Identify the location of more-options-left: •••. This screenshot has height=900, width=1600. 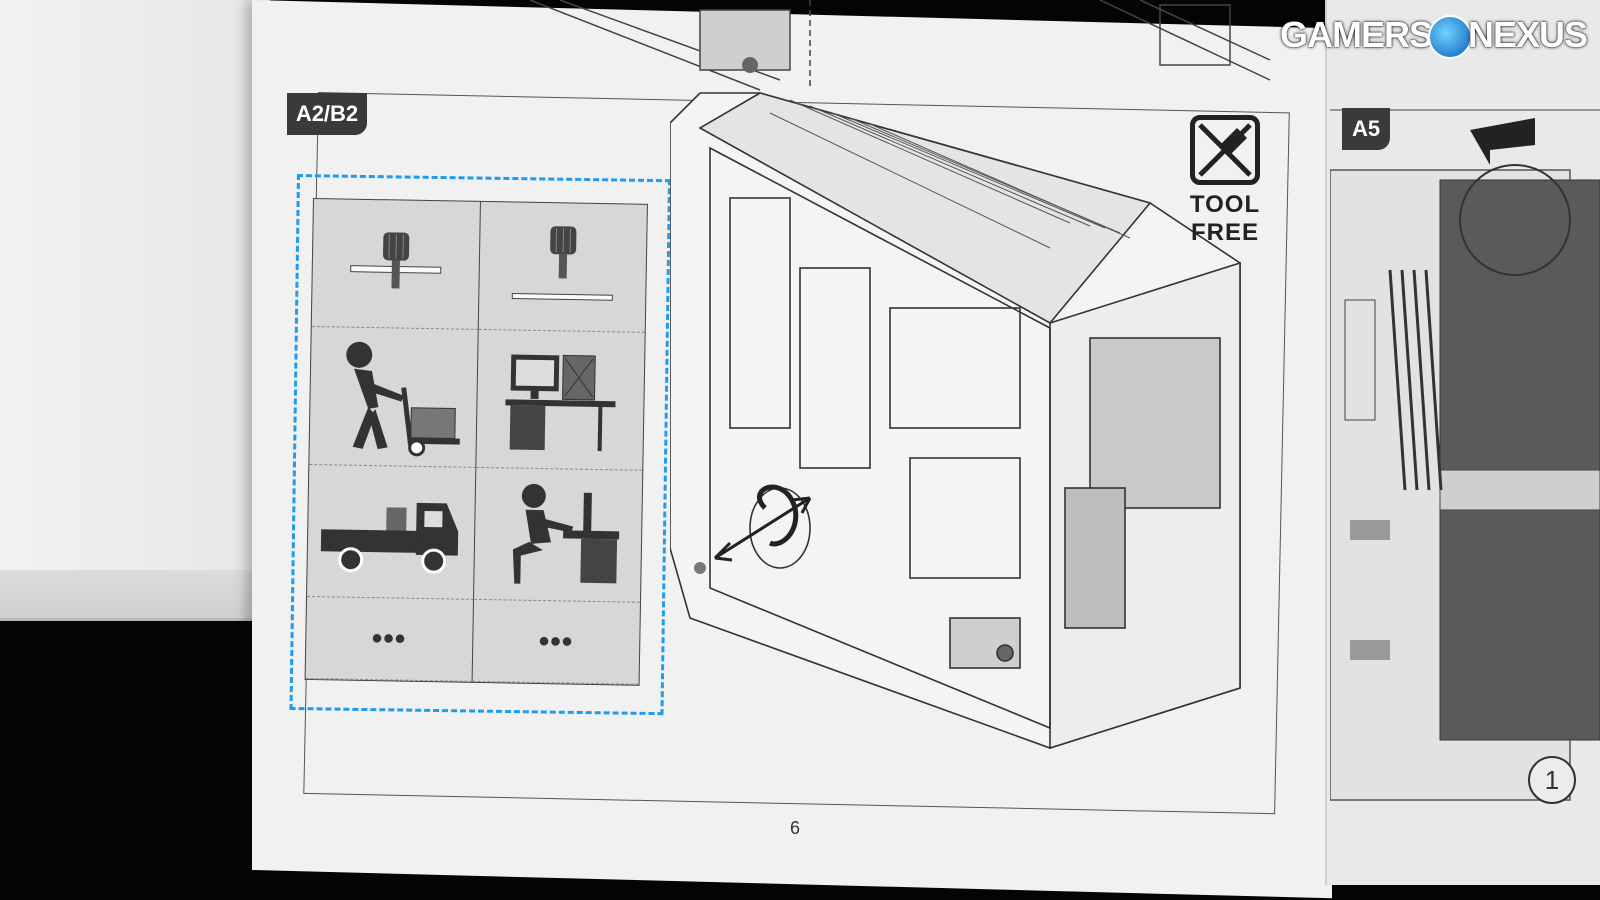
(389, 638).